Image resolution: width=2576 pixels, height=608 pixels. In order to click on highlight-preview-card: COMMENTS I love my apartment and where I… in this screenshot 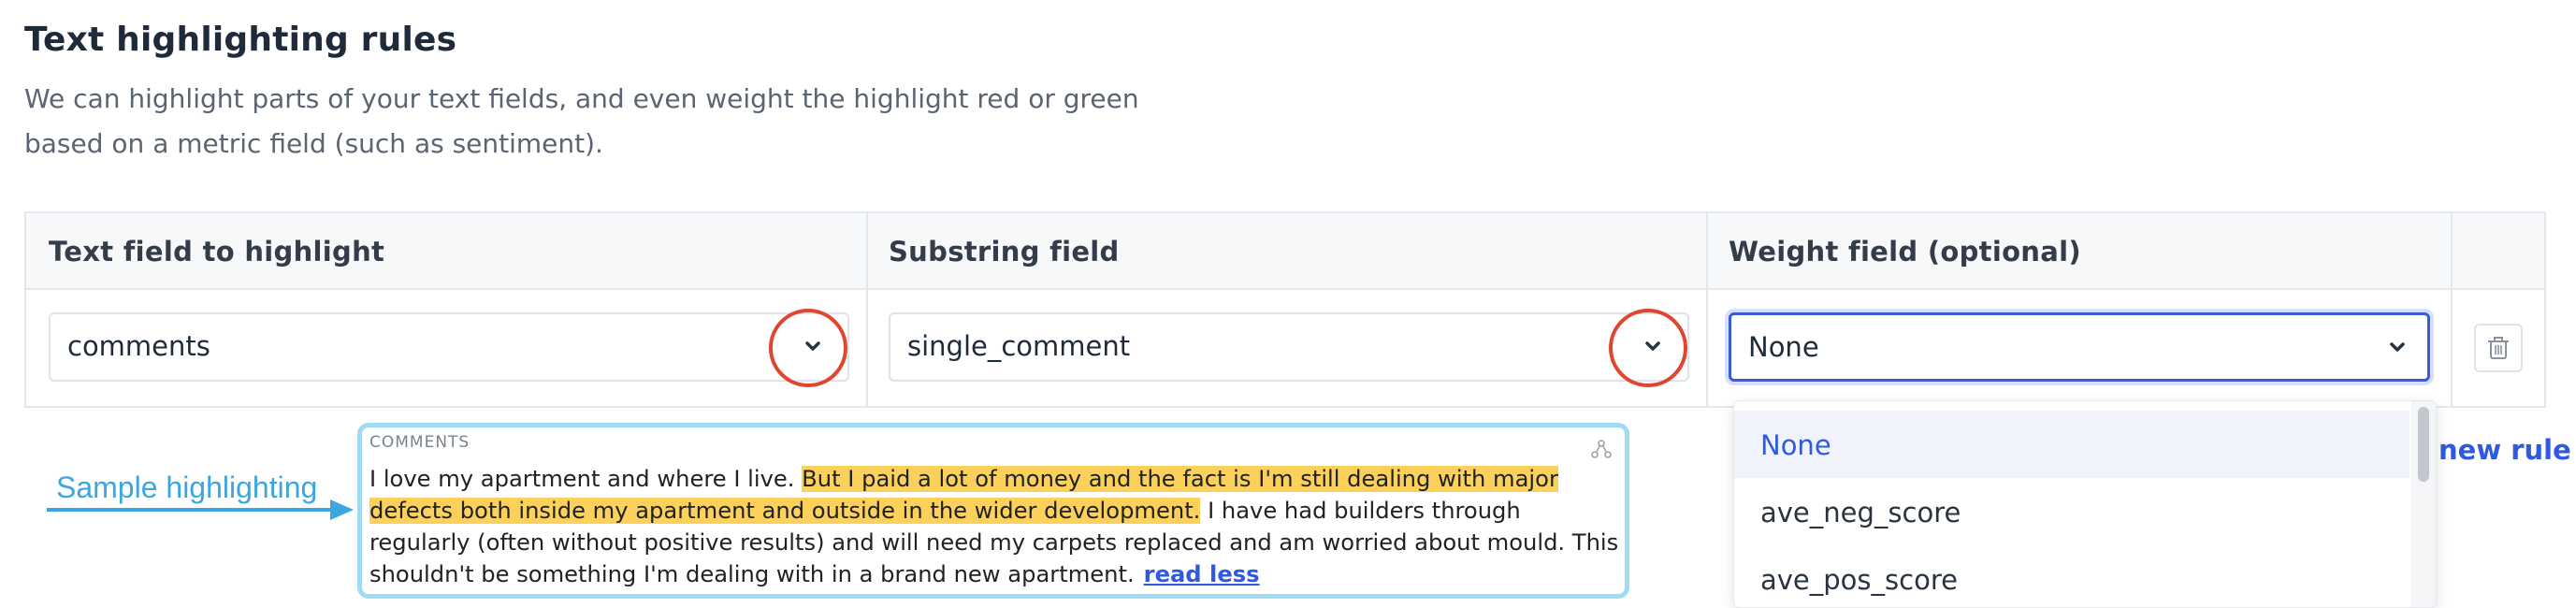, I will do `click(993, 511)`.